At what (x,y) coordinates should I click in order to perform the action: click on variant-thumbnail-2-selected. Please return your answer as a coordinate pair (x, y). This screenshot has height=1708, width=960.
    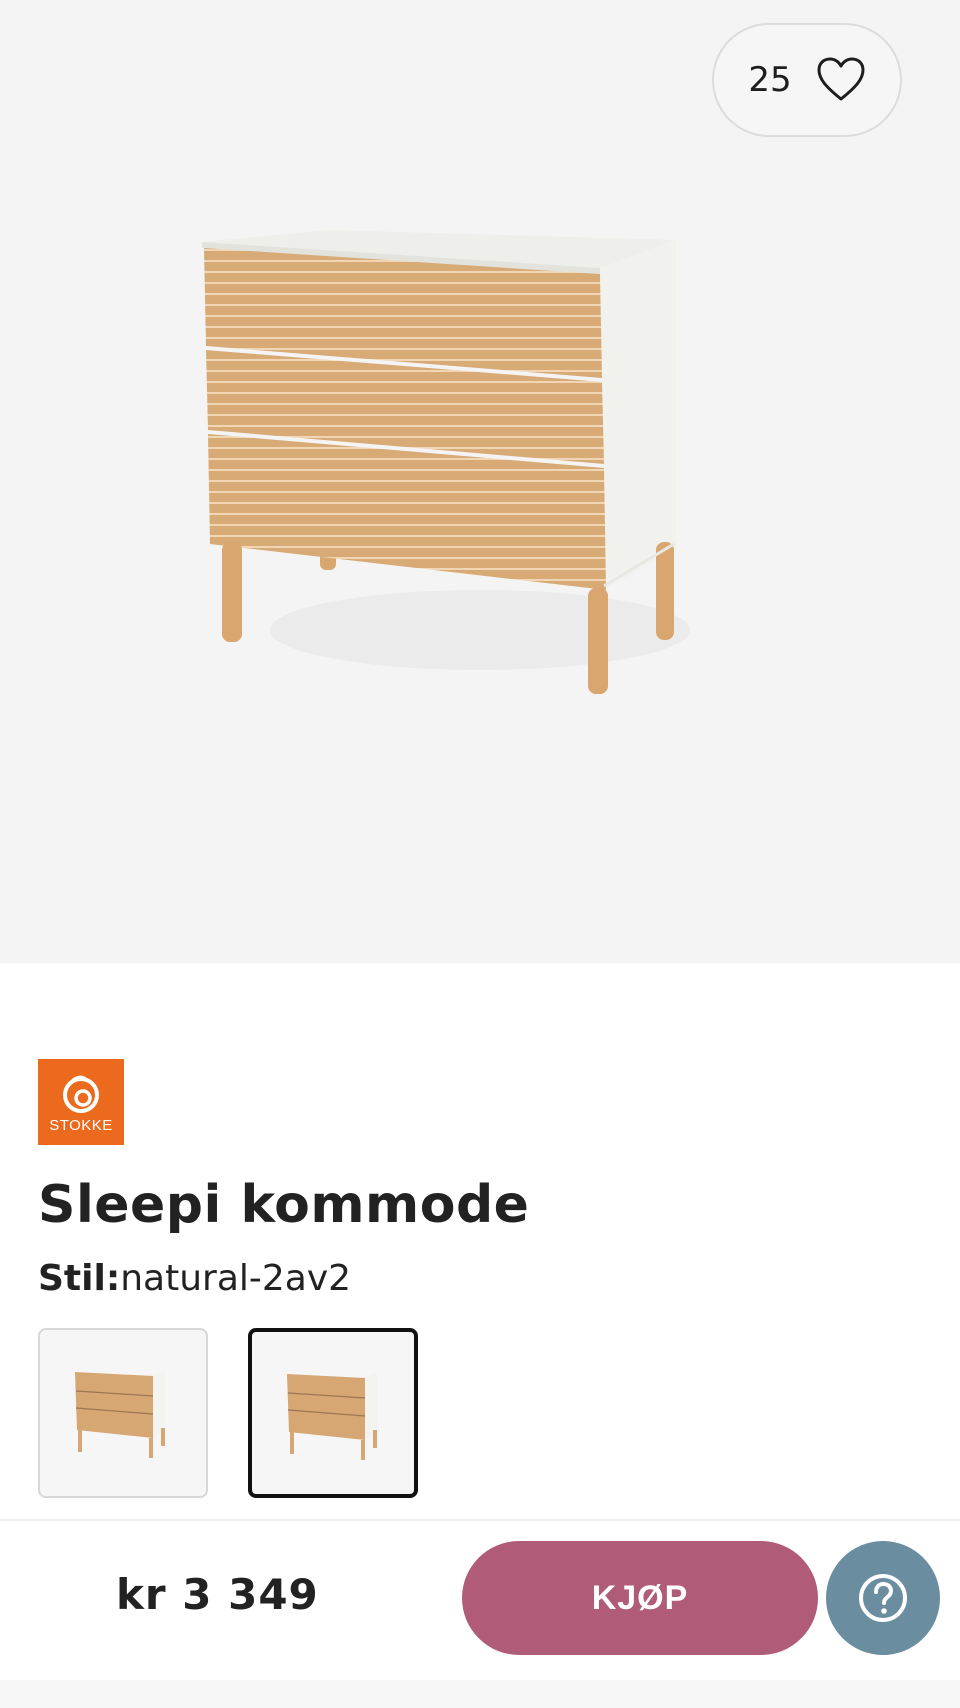
    Looking at the image, I should click on (333, 1413).